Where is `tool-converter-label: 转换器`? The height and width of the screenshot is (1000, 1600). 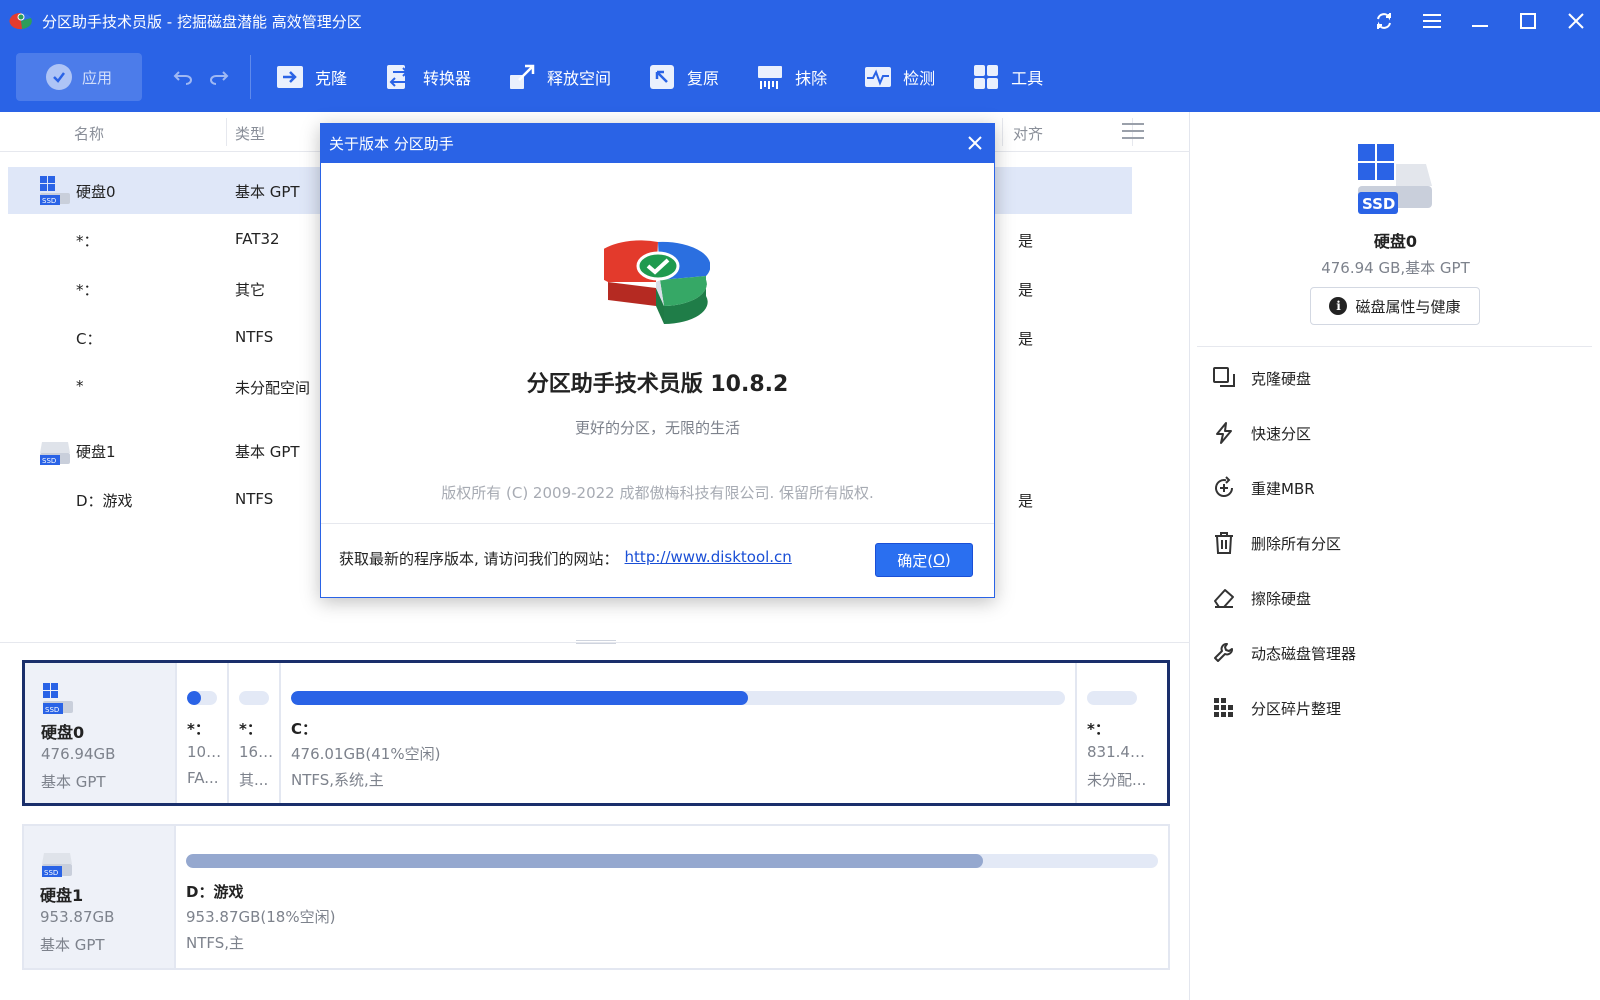 tool-converter-label: 转换器 is located at coordinates (447, 78).